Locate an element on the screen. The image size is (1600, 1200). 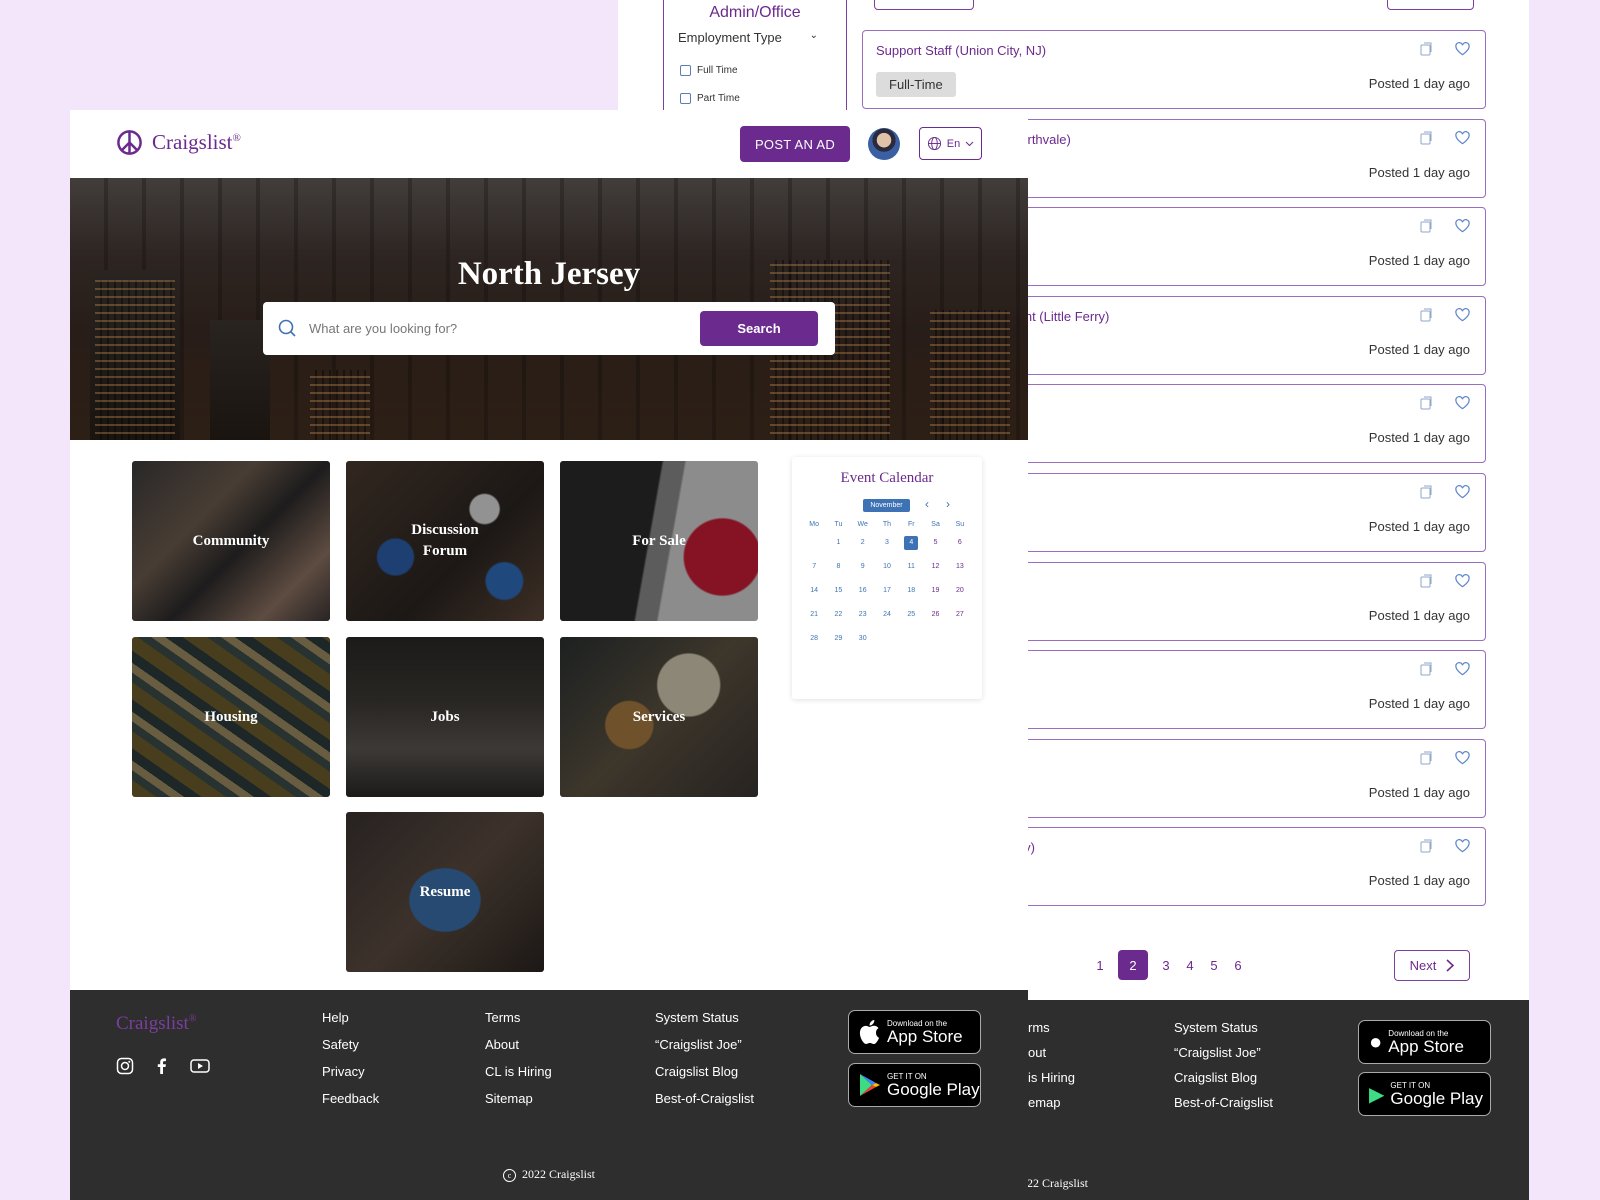
calendar-day: 21 is located at coordinates (814, 614).